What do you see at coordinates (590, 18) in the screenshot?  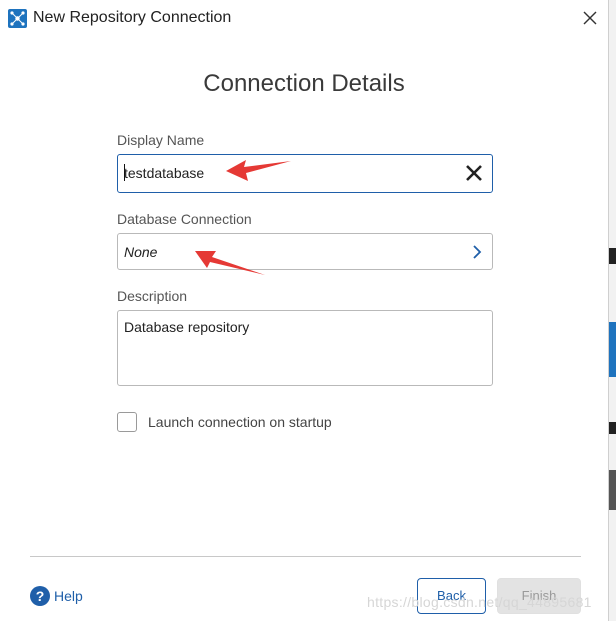 I see `close-icon` at bounding box center [590, 18].